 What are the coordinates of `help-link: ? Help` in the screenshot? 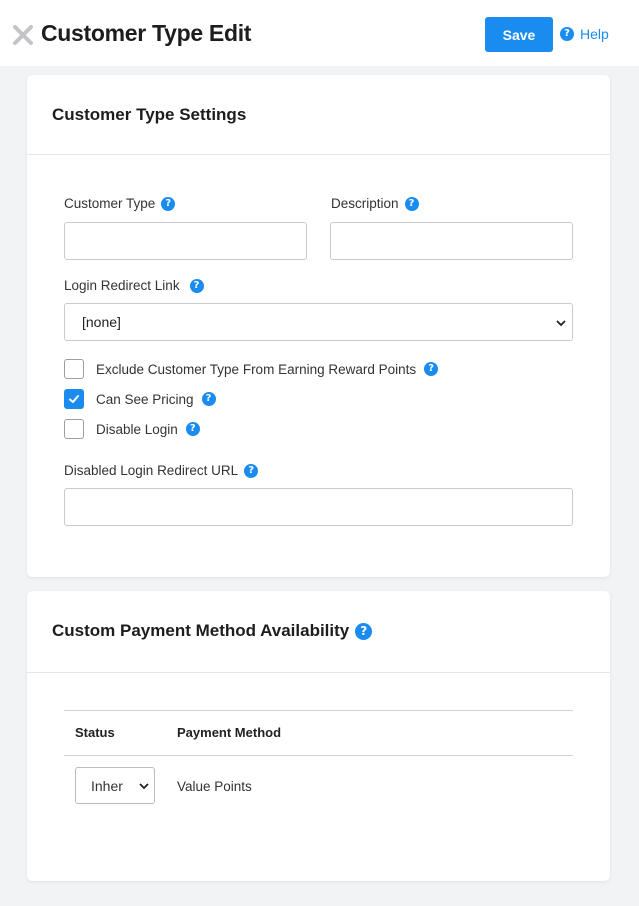 It's located at (584, 34).